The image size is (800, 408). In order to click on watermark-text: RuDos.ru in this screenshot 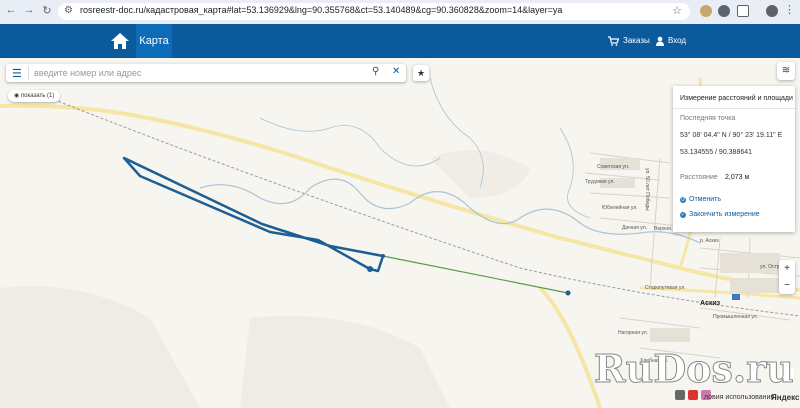, I will do `click(694, 369)`.